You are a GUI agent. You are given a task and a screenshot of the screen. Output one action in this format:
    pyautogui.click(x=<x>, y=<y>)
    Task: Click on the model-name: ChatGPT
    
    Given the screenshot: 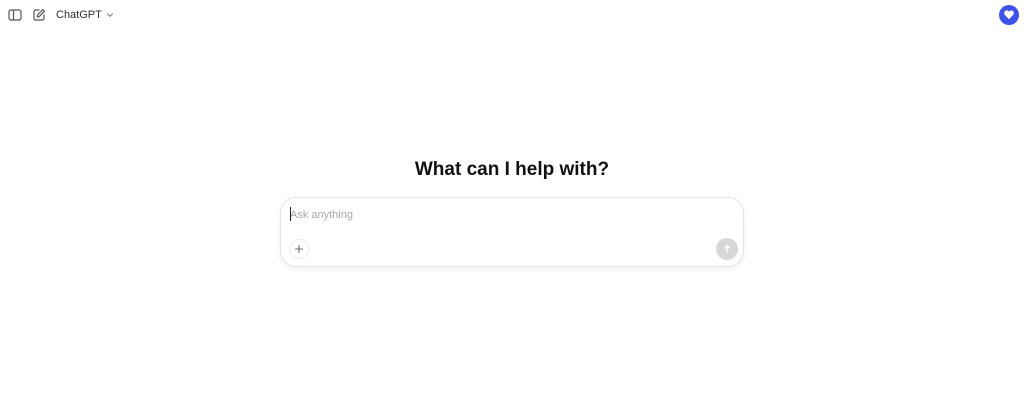 What is the action you would take?
    pyautogui.click(x=79, y=15)
    